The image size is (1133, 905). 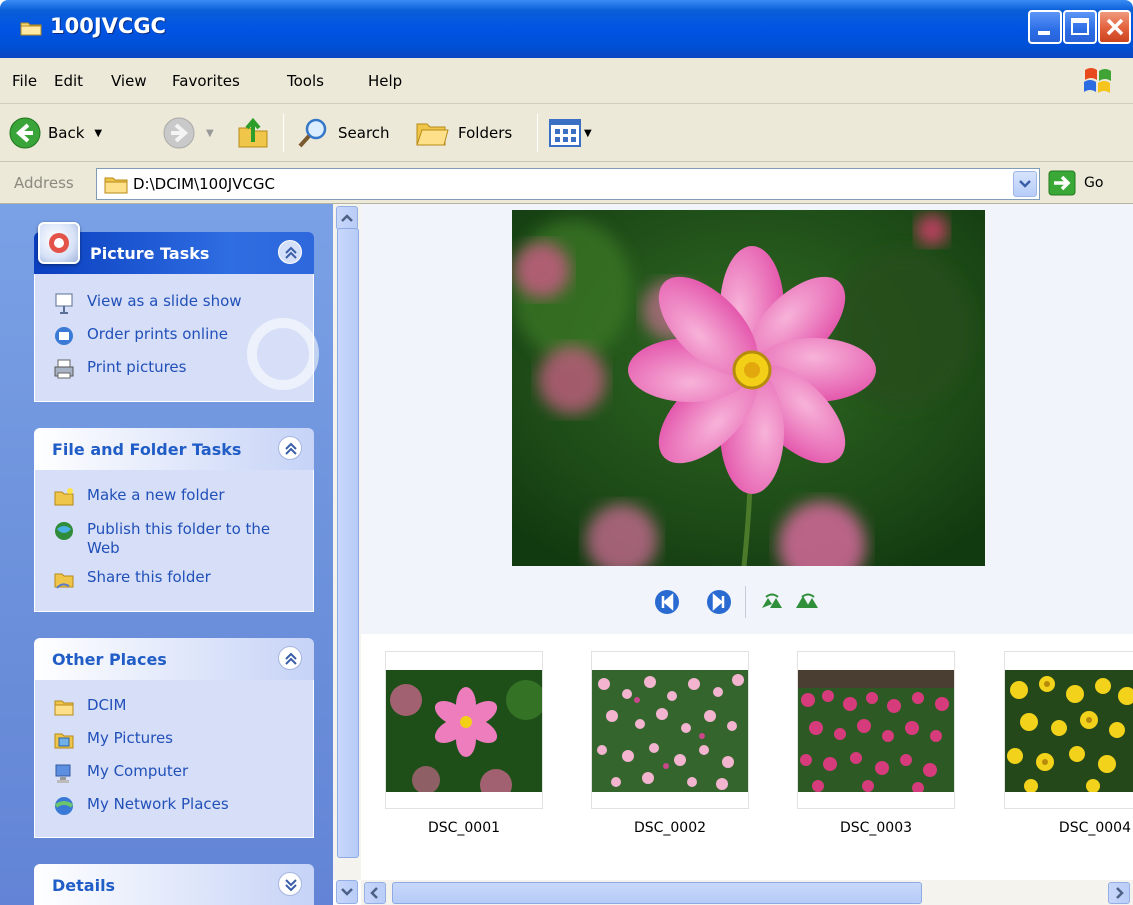 I want to click on thumbnail-caption: DSC_0001, so click(x=464, y=828).